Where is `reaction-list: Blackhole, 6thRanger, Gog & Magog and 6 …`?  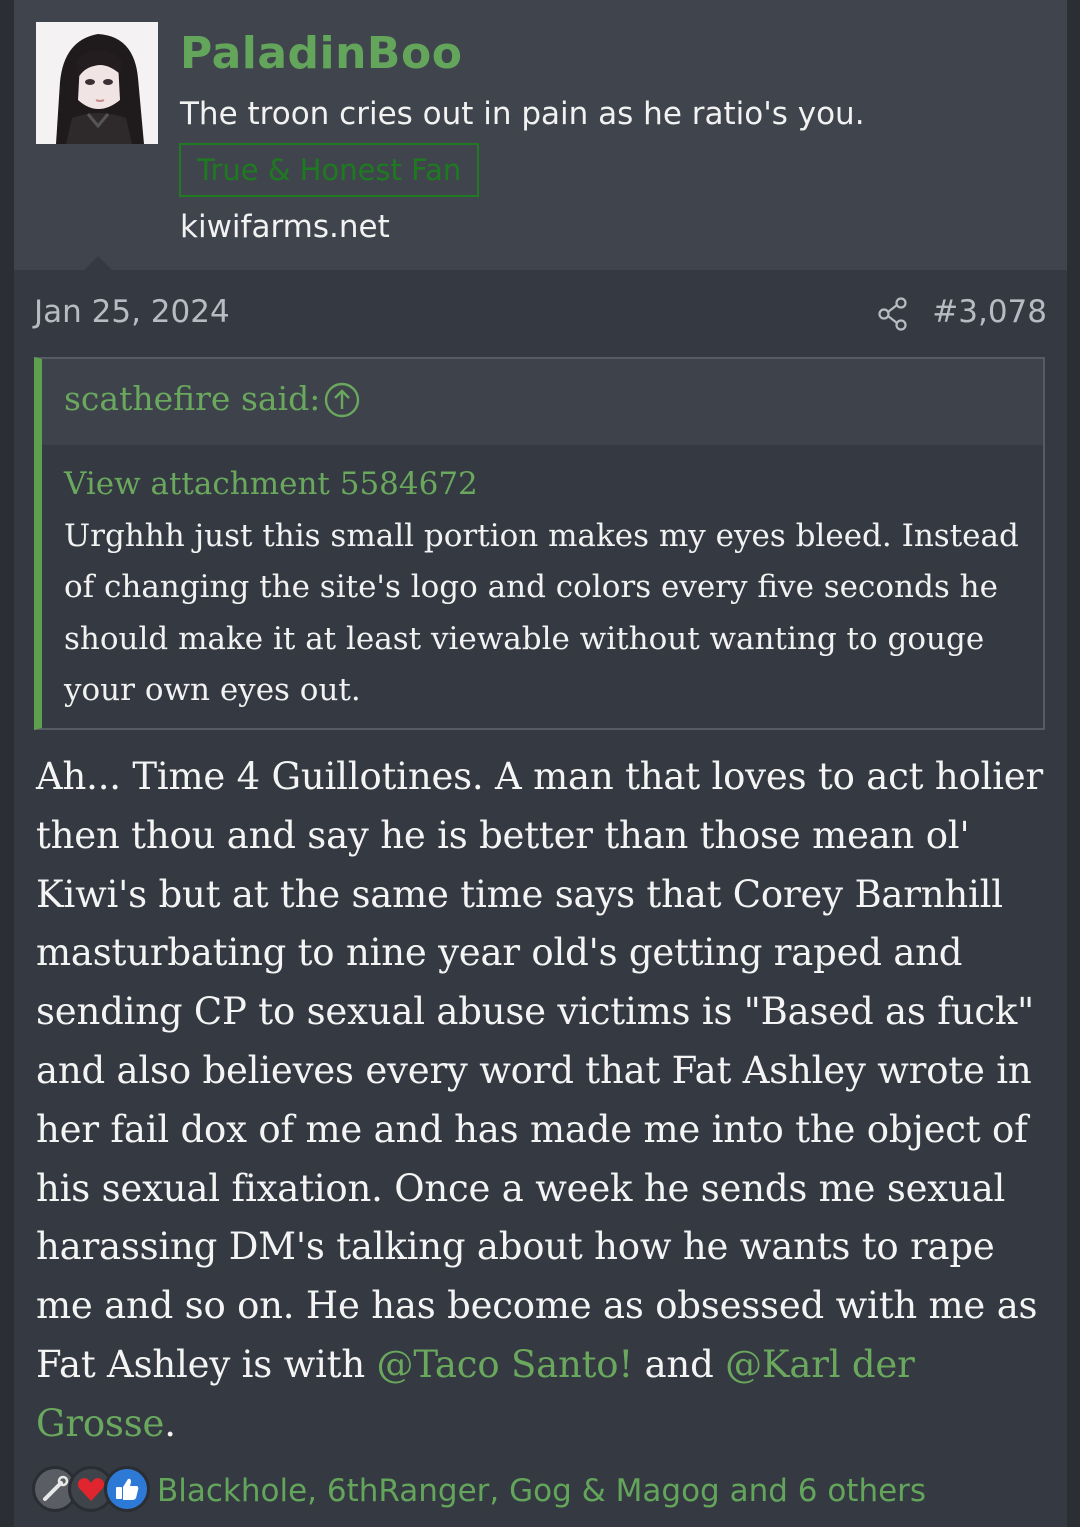 reaction-list: Blackhole, 6thRanger, Gog & Magog and 6 … is located at coordinates (541, 1491).